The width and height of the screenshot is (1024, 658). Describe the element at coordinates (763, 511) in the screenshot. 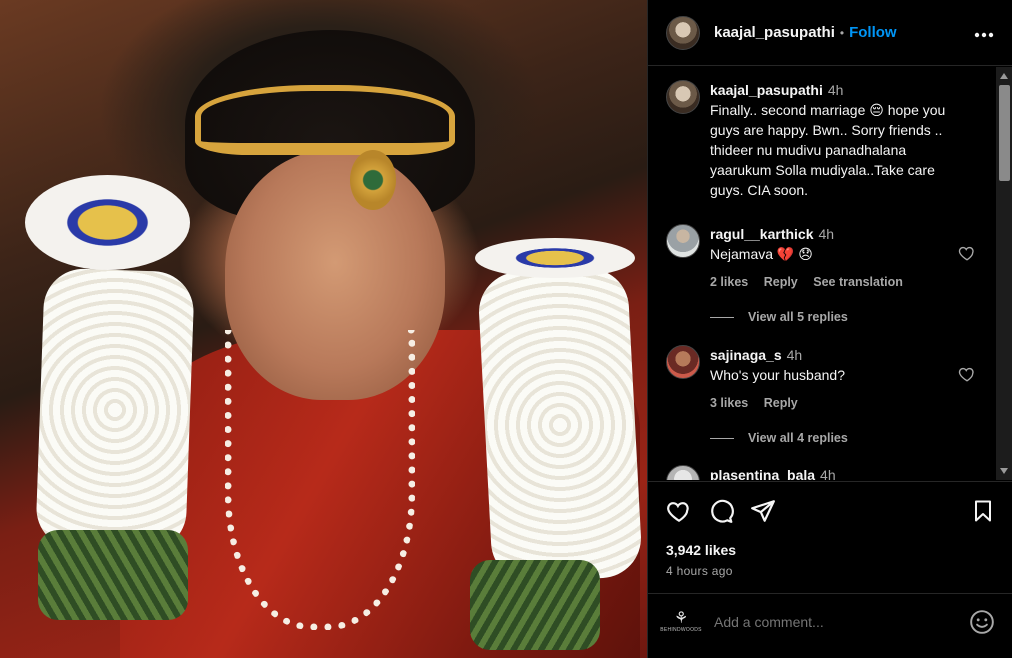

I see `share-icon` at that location.